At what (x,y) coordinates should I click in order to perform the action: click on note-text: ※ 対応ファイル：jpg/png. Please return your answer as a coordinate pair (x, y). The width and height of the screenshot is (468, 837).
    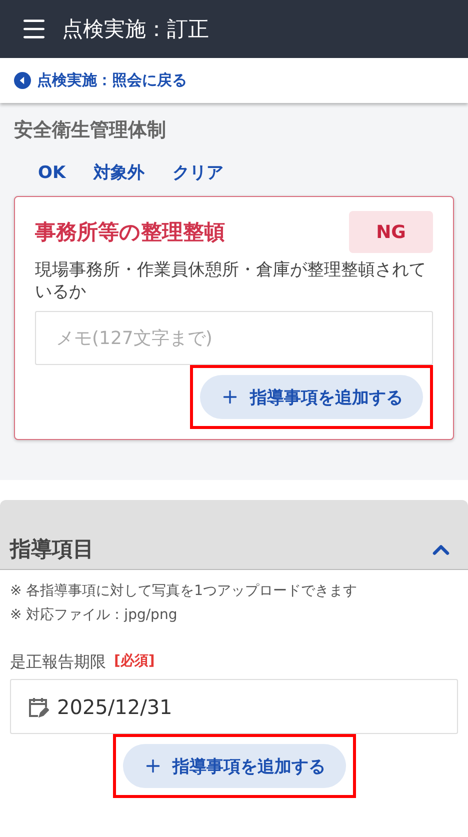
    Looking at the image, I should click on (94, 615).